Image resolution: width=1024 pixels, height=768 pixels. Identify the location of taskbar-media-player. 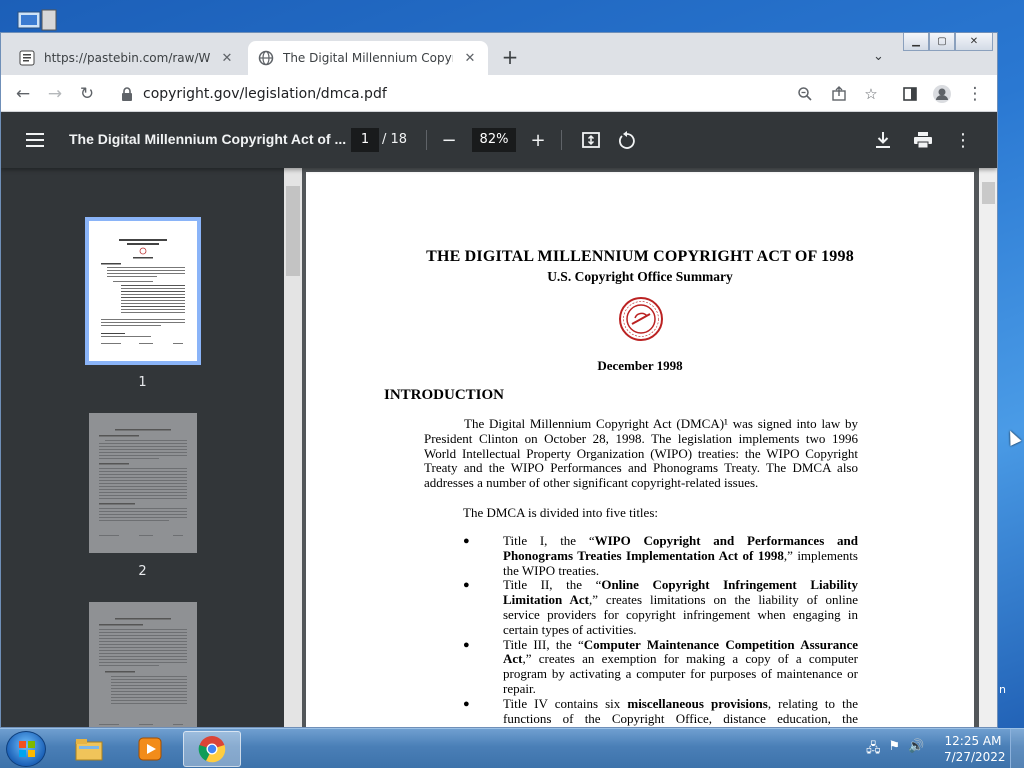
(150, 749).